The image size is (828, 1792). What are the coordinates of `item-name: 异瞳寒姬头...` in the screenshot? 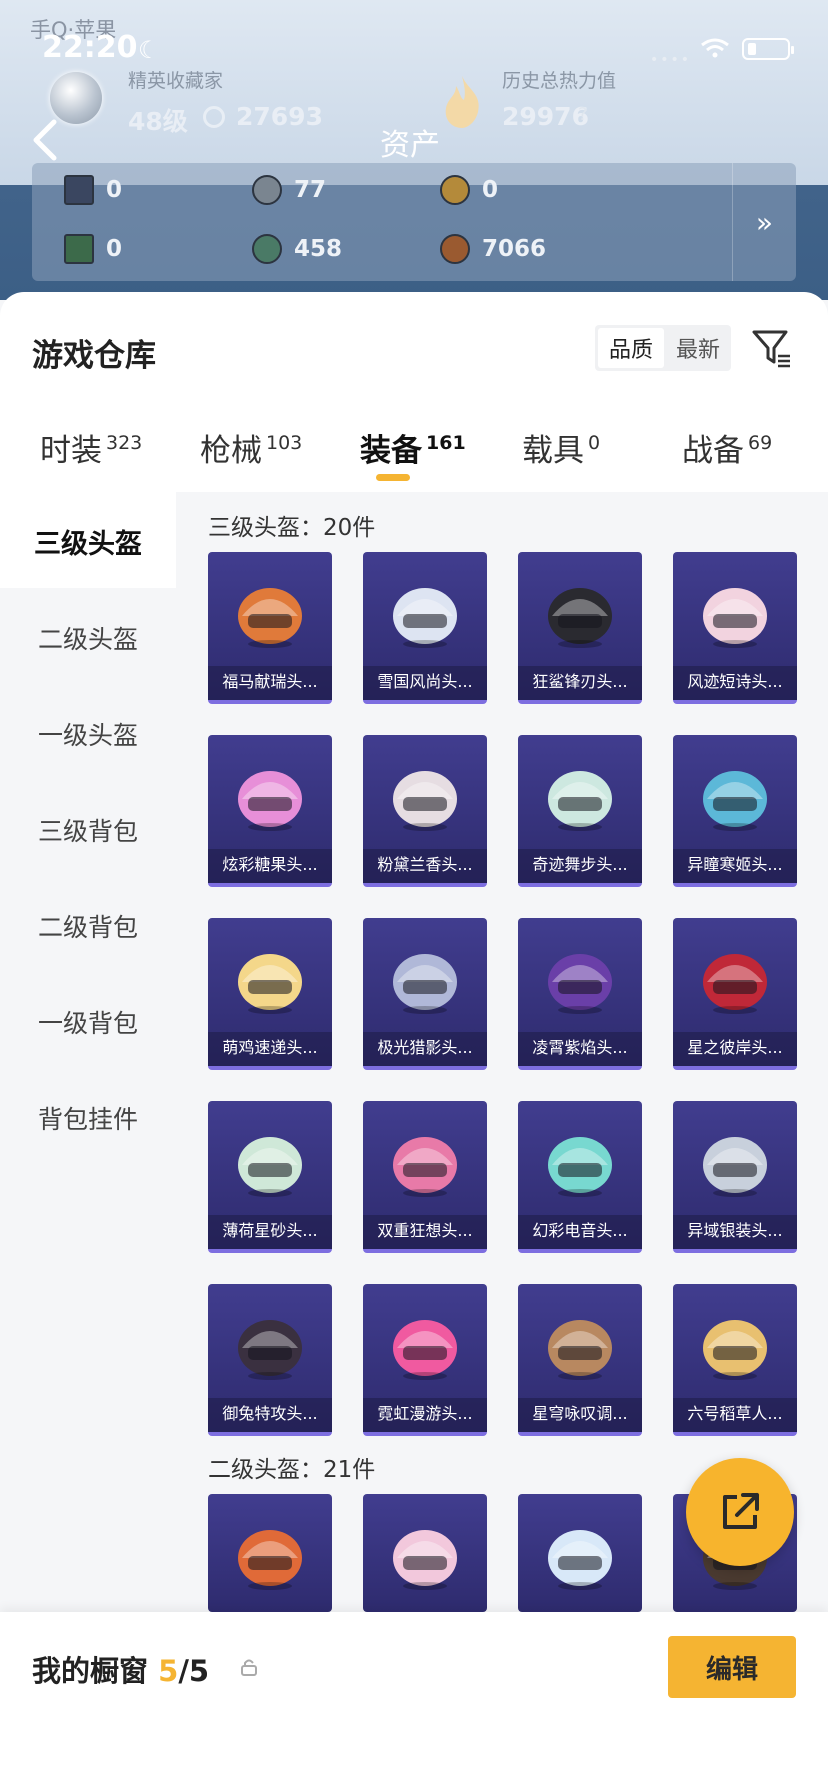 It's located at (735, 866).